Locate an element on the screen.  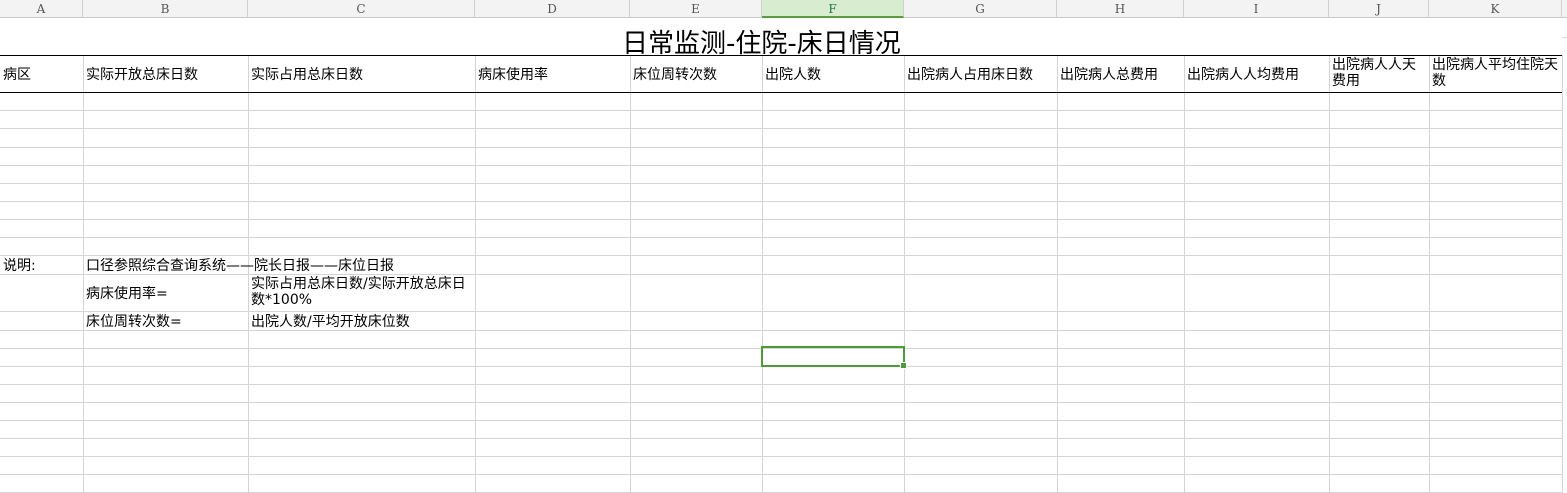
header-cell-turnover: 床位周转次数 is located at coordinates (696, 73).